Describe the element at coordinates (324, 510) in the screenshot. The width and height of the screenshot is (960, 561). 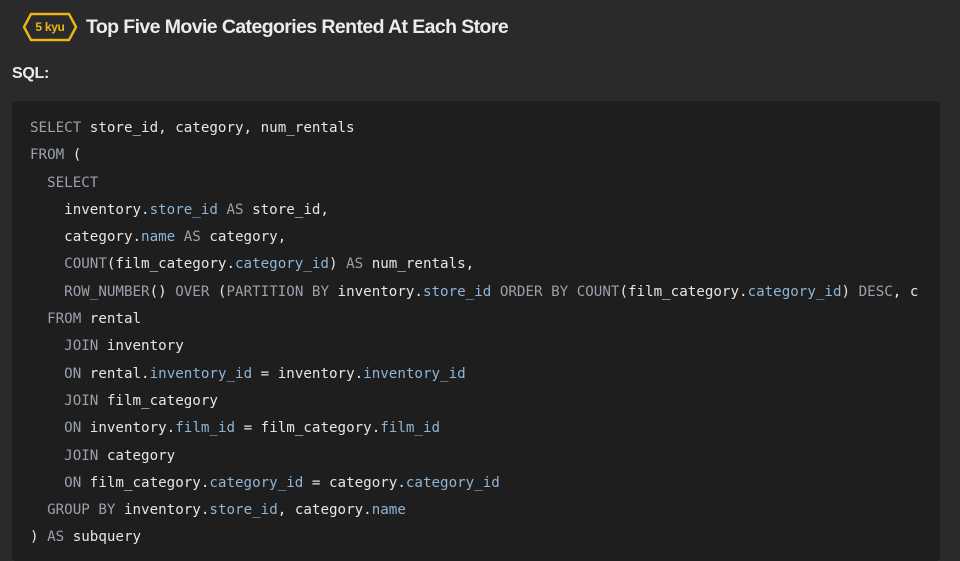
I see `code-token: , category.` at that location.